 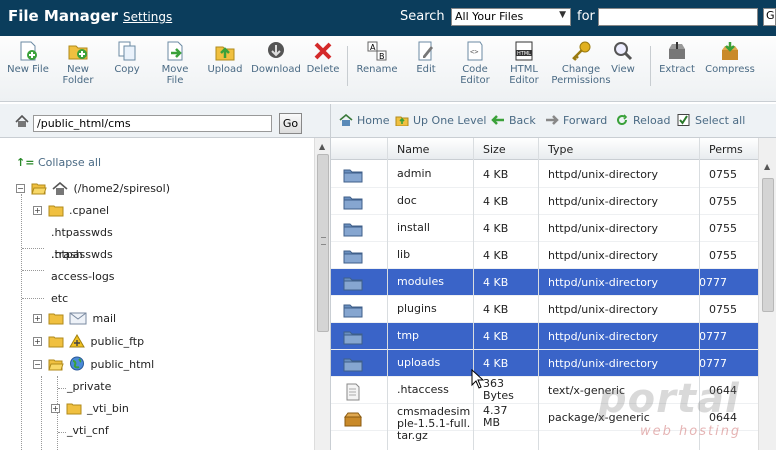 I want to click on collapse-all-button: ↑= Collapse all, so click(x=58, y=162).